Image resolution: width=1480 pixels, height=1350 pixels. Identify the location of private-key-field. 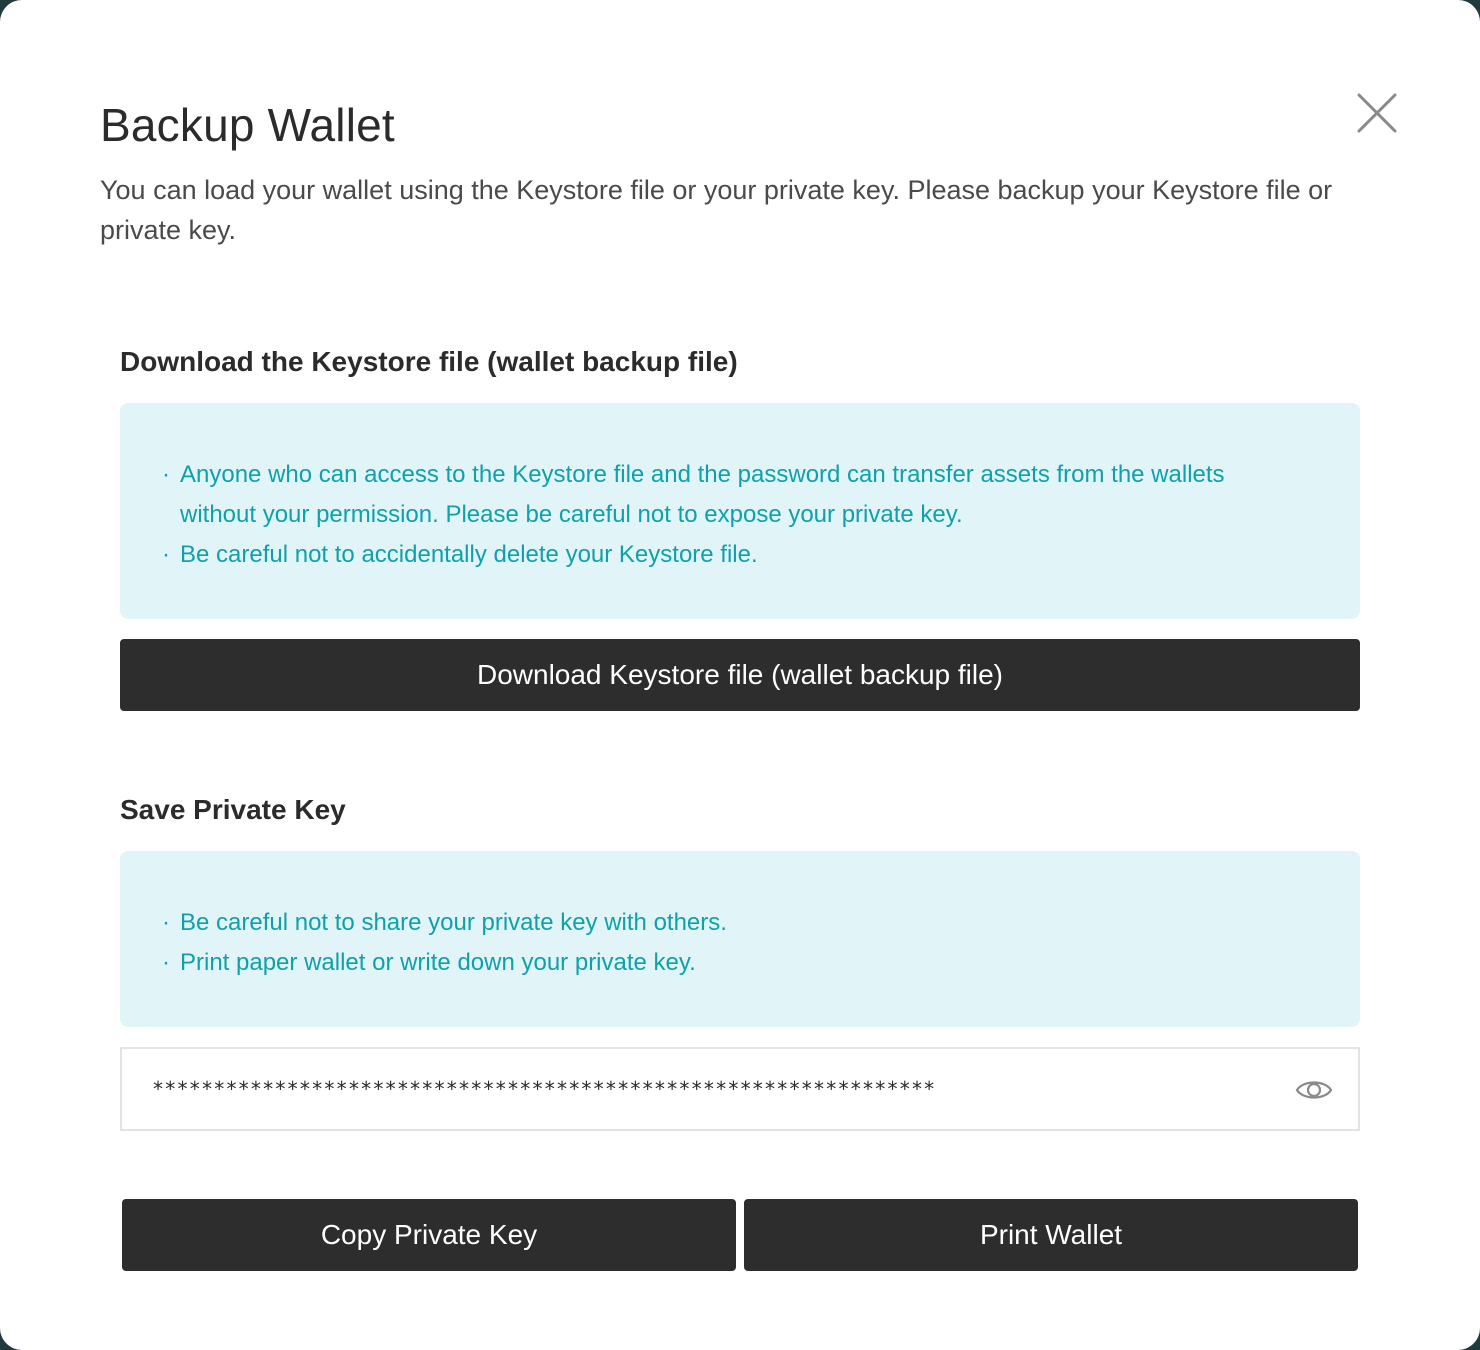
(740, 1089).